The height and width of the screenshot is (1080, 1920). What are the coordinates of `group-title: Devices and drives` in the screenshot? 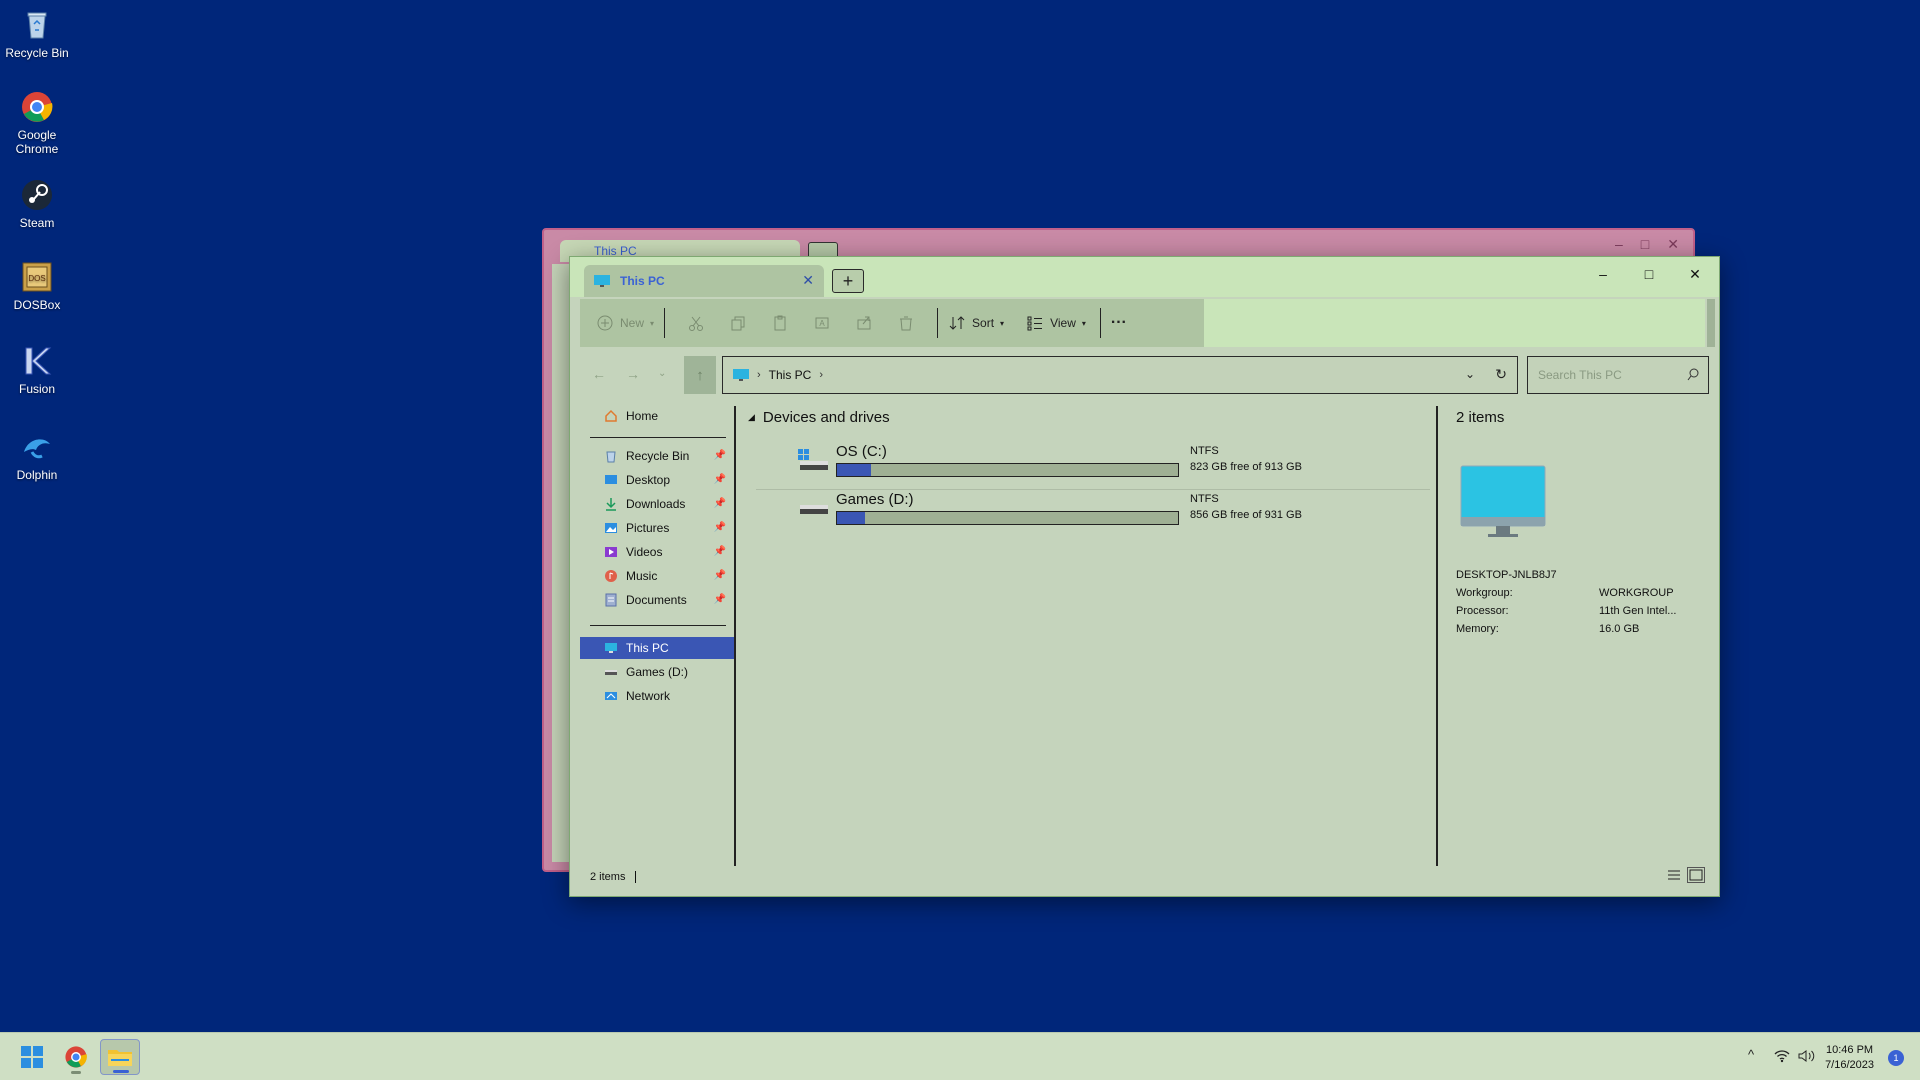 It's located at (826, 417).